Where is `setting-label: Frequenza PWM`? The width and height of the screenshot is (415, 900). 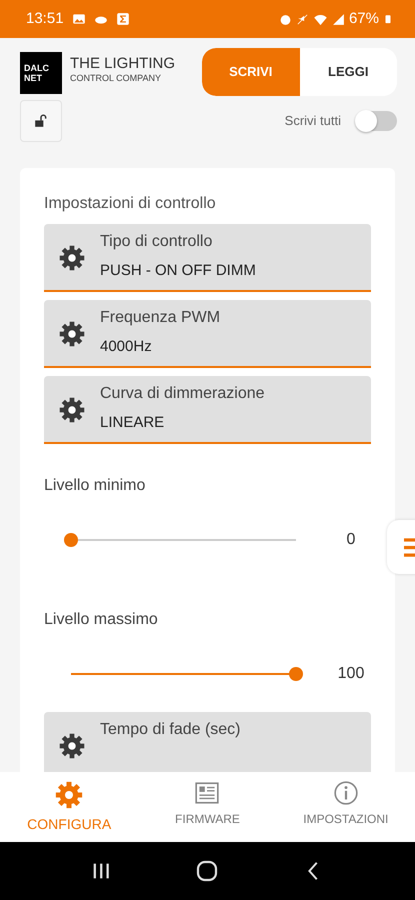
setting-label: Frequenza PWM is located at coordinates (160, 318).